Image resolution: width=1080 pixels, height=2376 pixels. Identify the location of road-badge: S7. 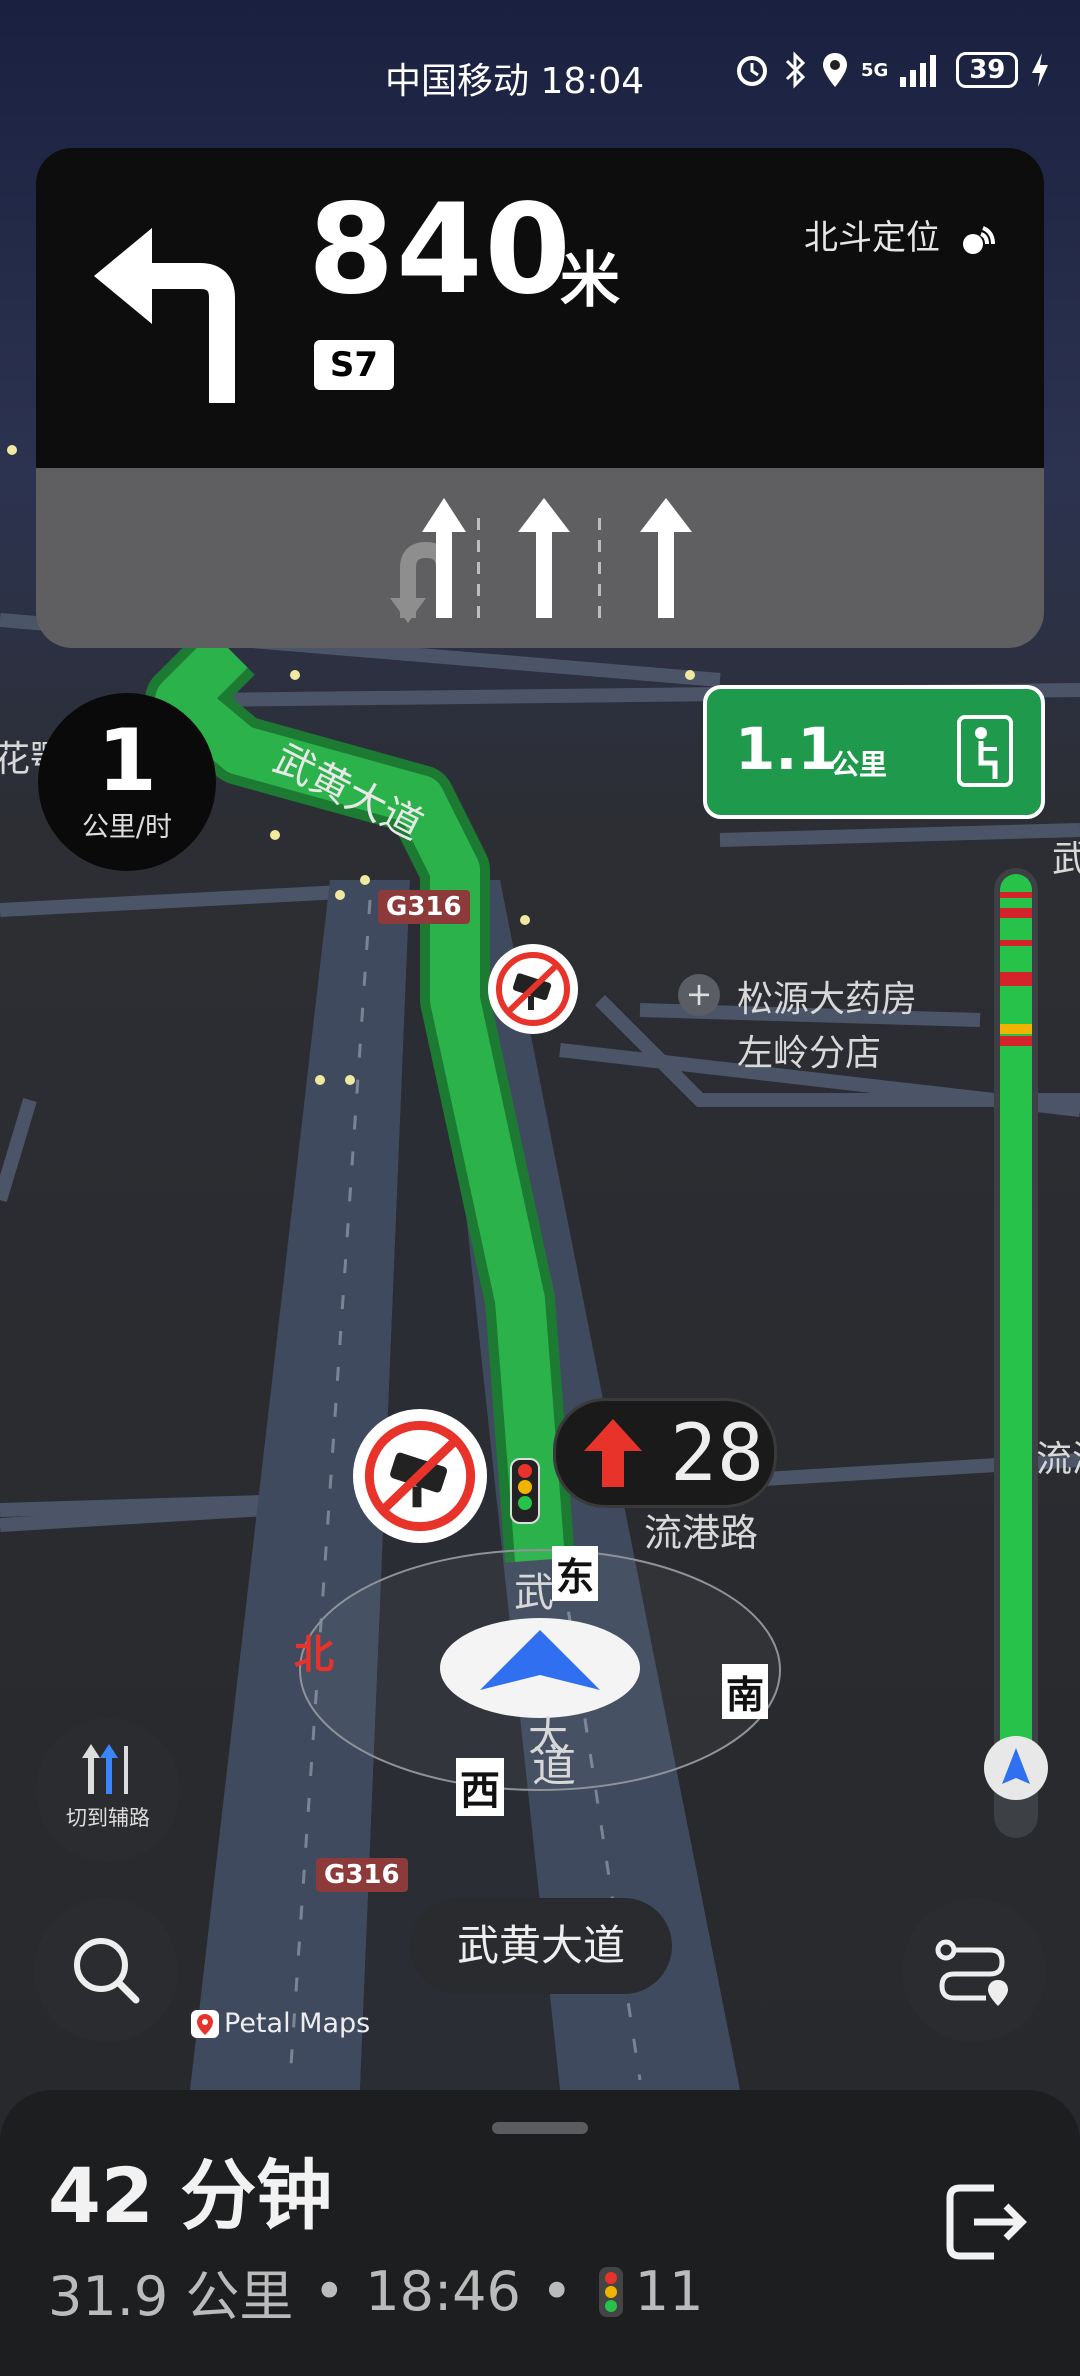
(354, 365).